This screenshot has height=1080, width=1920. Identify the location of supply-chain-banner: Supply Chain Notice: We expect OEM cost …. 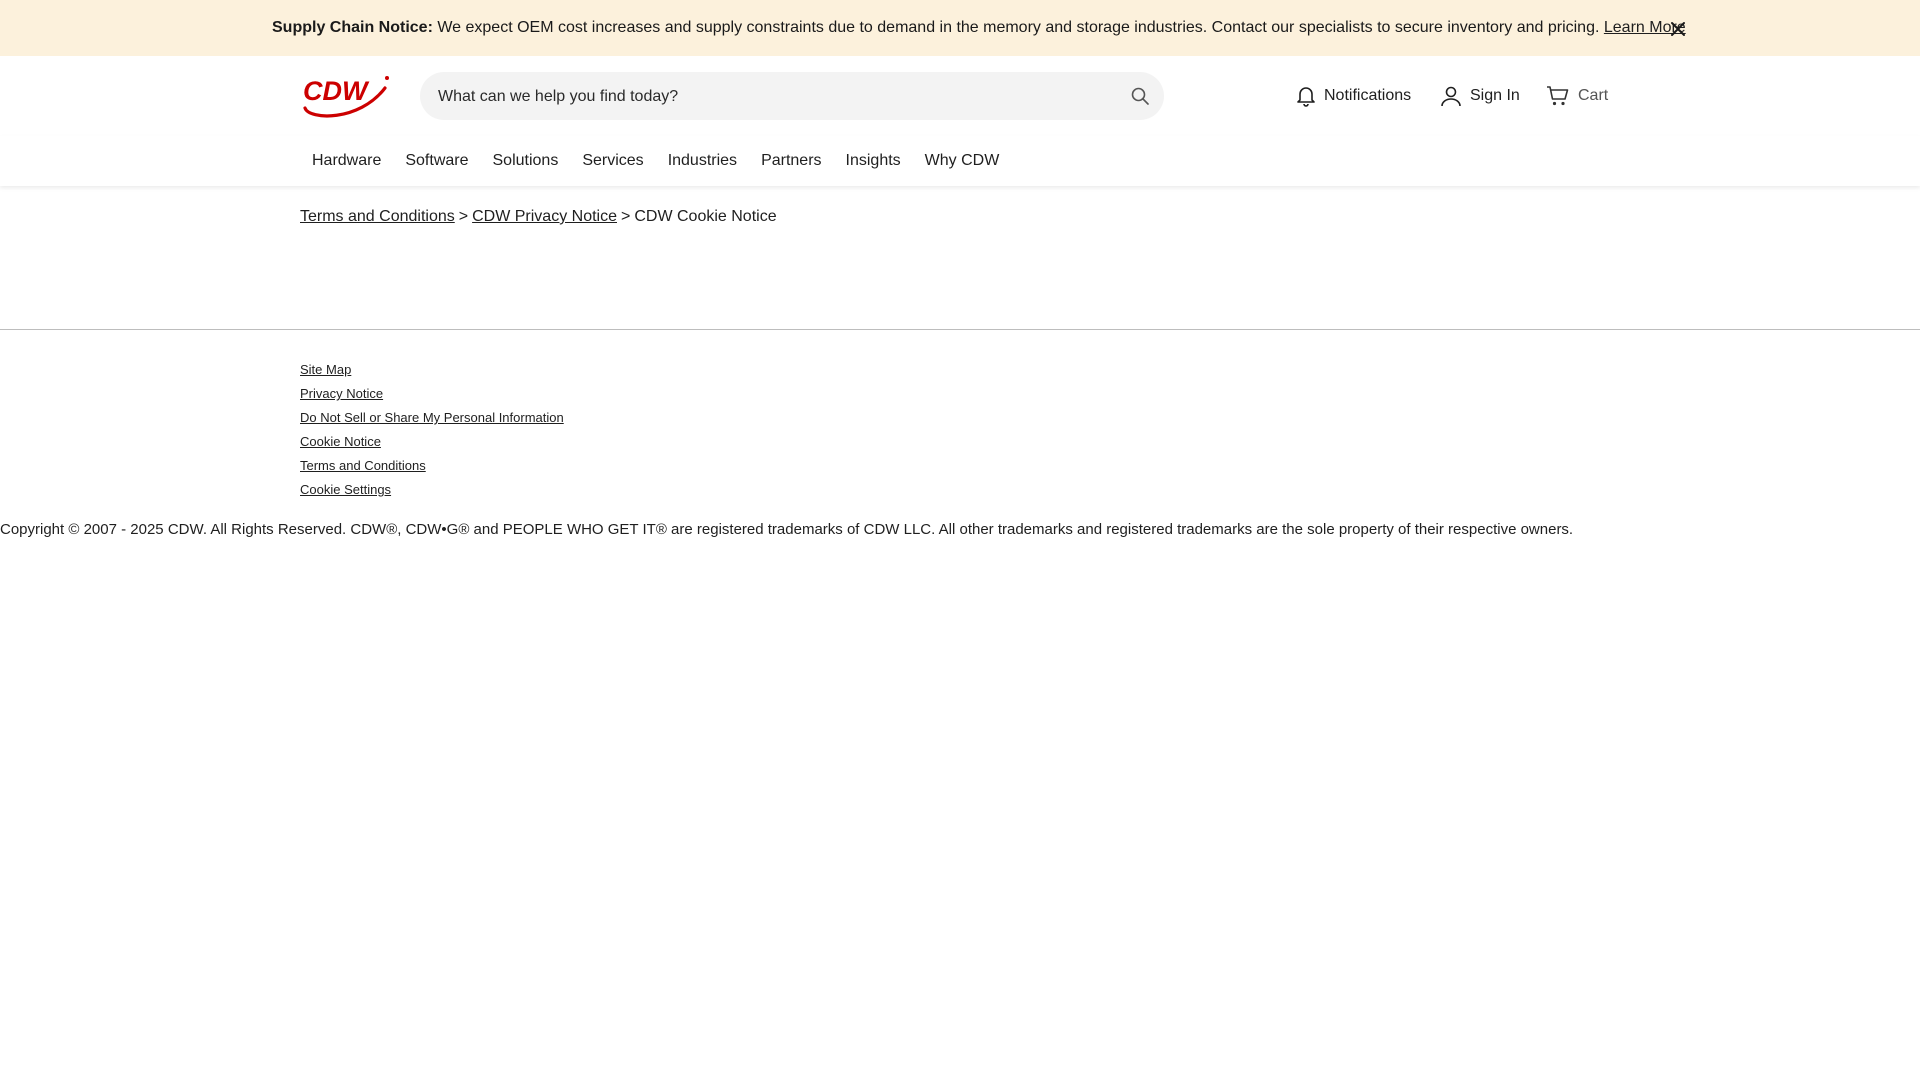
(960, 28).